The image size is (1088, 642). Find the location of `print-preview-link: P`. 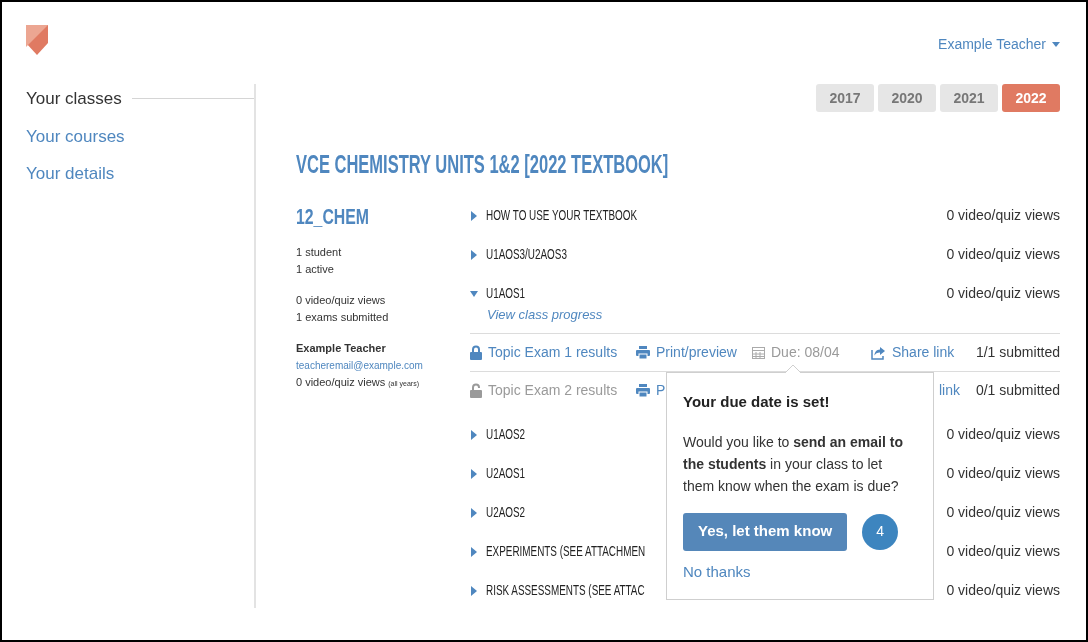

print-preview-link: P is located at coordinates (661, 390).